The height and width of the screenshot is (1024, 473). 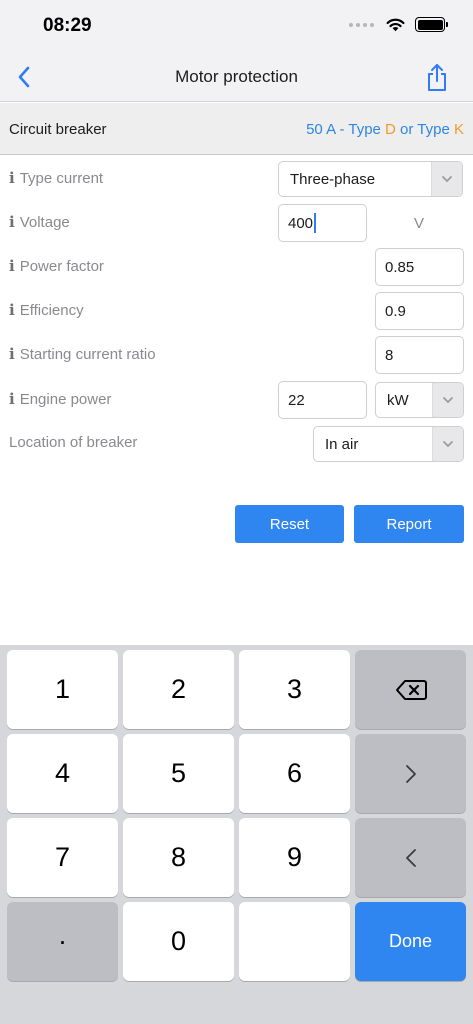 What do you see at coordinates (178, 857) in the screenshot?
I see `key-8: 8` at bounding box center [178, 857].